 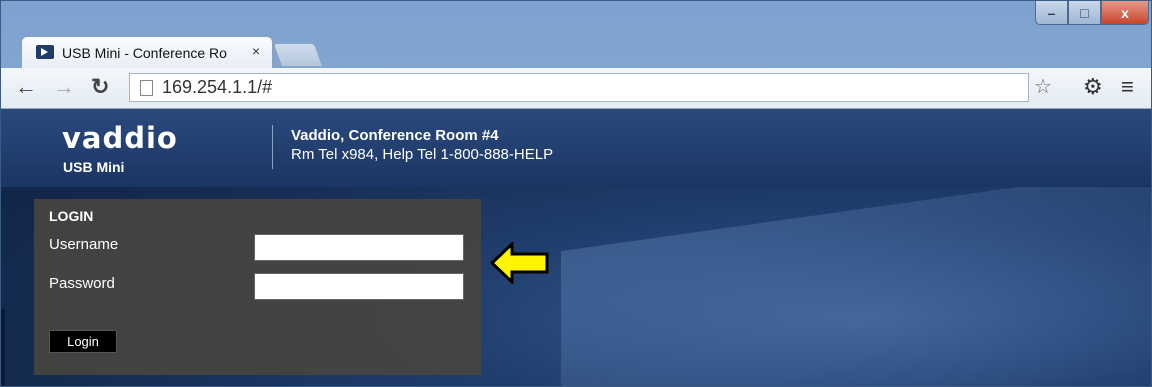 I want to click on page-icon, so click(x=146, y=88).